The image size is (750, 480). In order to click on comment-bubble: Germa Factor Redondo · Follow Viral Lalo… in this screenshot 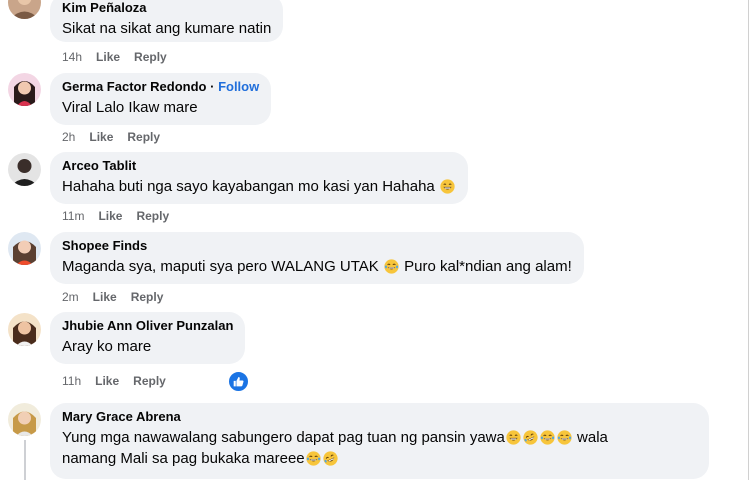, I will do `click(161, 99)`.